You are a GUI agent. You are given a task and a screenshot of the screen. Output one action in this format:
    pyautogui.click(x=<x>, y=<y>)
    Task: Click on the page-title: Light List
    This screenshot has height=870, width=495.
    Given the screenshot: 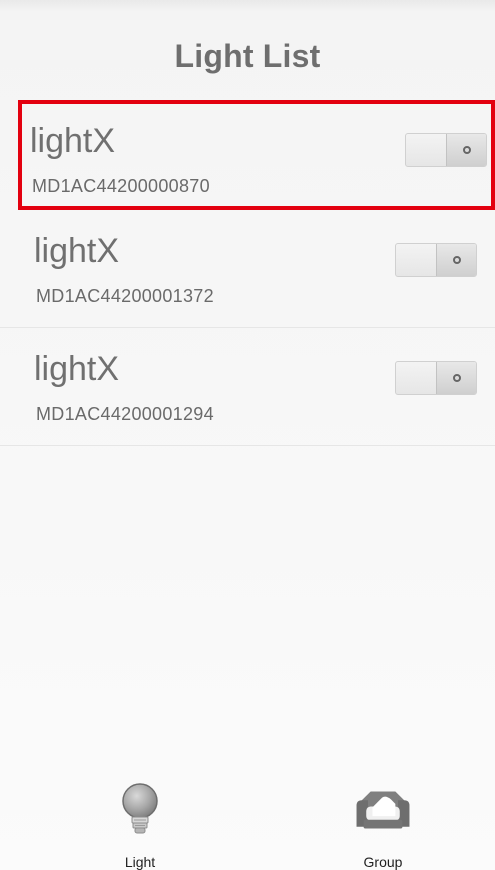 What is the action you would take?
    pyautogui.click(x=247, y=56)
    